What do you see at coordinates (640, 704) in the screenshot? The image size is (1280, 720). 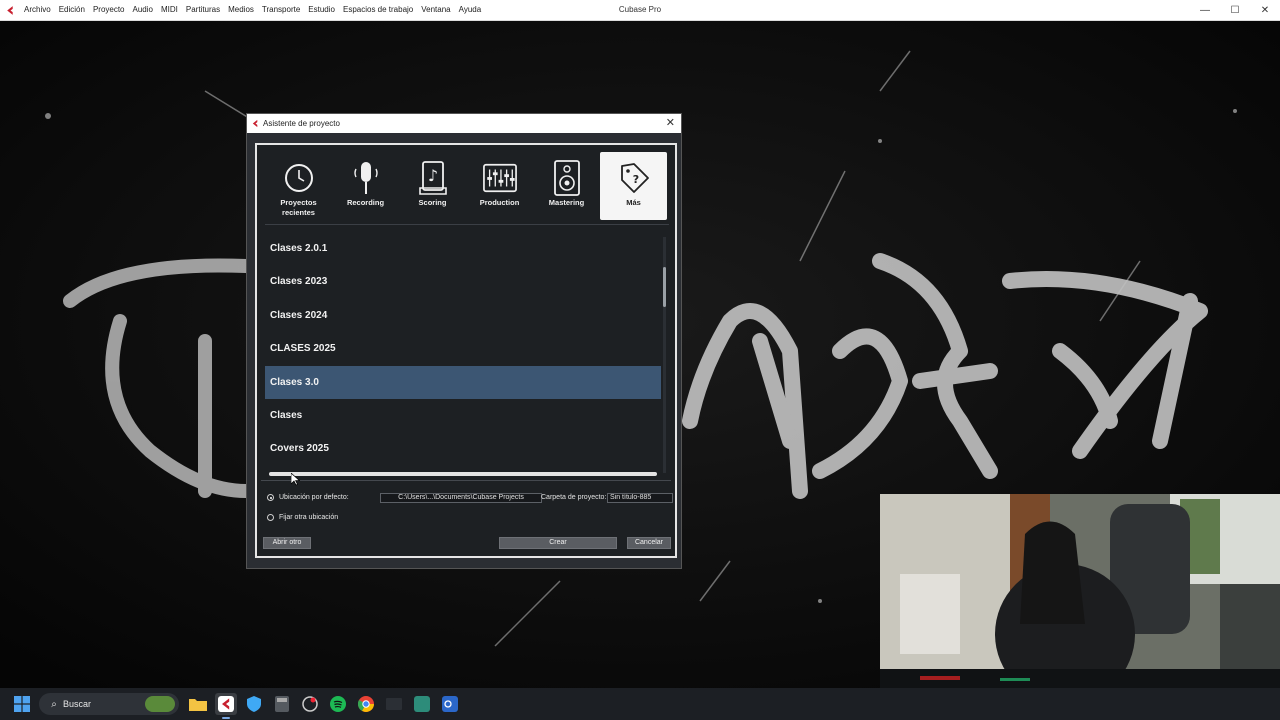 I see `taskbar: ⌕ Buscar` at bounding box center [640, 704].